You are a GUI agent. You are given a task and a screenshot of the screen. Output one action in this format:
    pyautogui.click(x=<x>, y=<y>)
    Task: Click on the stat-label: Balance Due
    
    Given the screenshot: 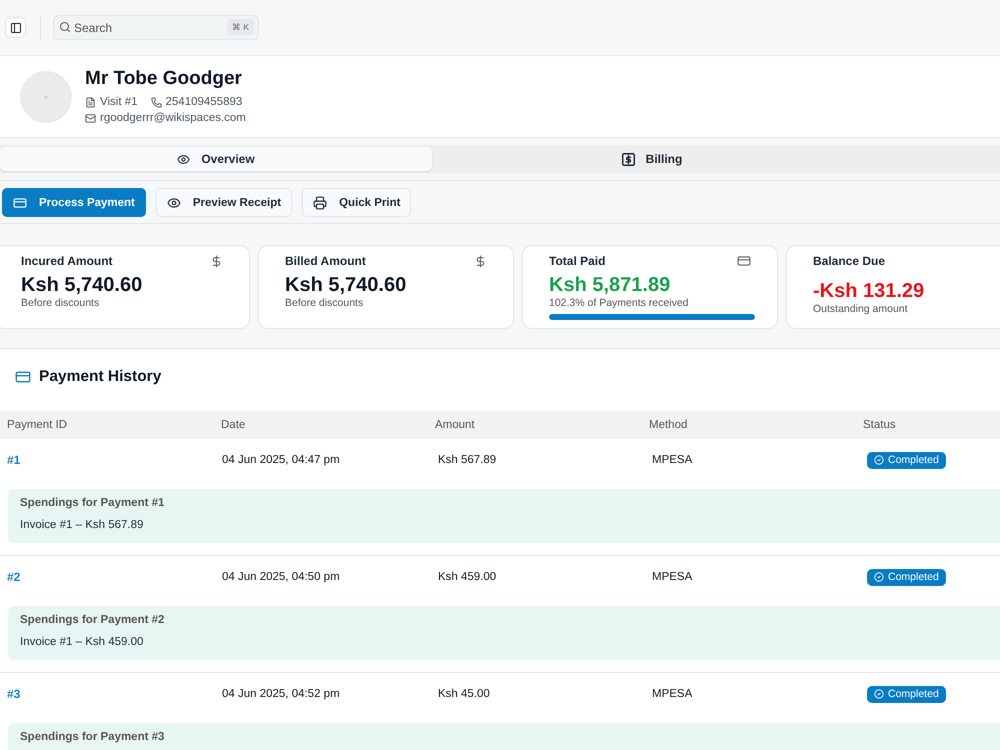 What is the action you would take?
    pyautogui.click(x=849, y=261)
    